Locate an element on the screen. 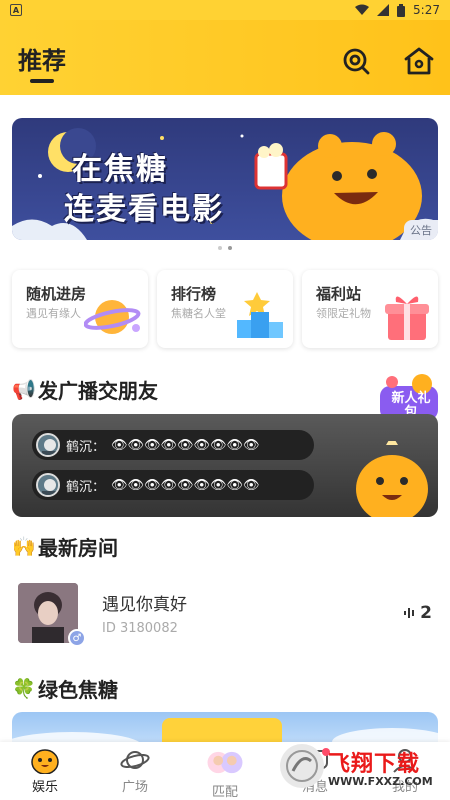 This screenshot has width=450, height=800. page-title: 推荐 is located at coordinates (42, 58).